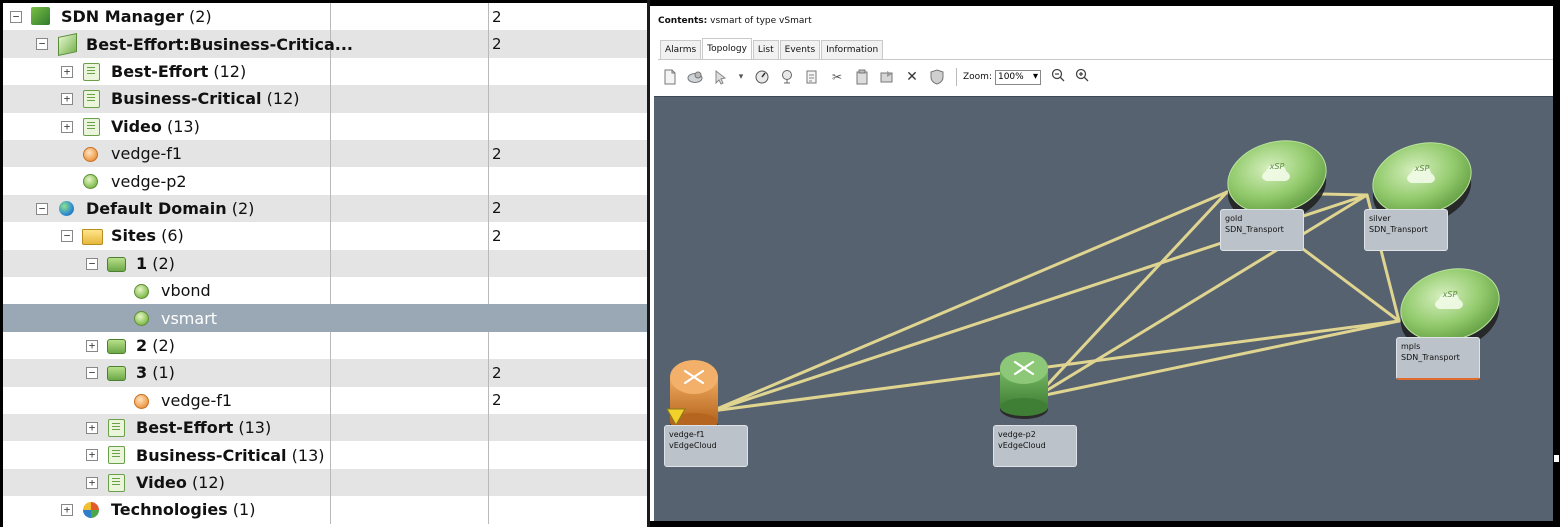 The width and height of the screenshot is (1560, 527). What do you see at coordinates (325, 345) in the screenshot?
I see `tree-row: + 2 (2)` at bounding box center [325, 345].